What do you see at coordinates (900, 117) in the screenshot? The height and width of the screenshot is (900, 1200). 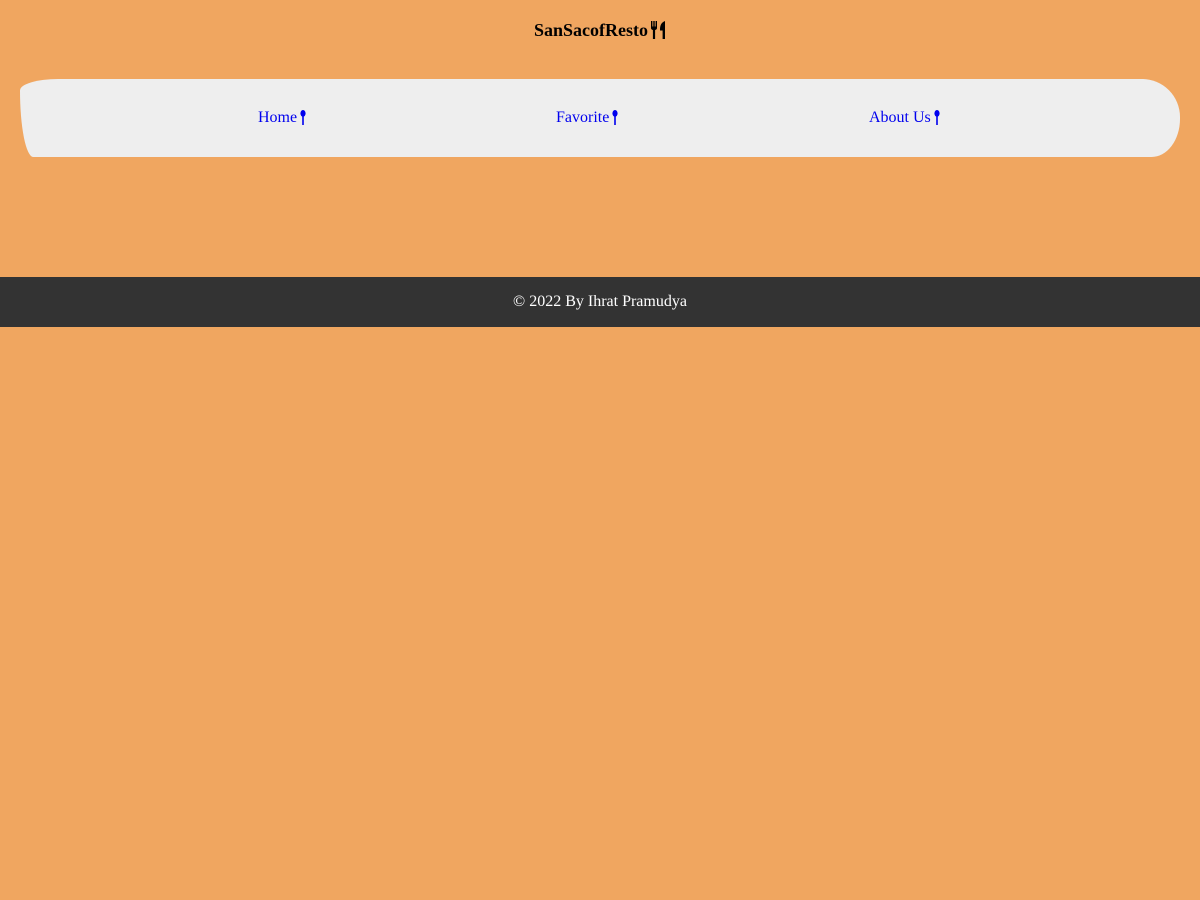 I see `nav-link-label: About Us` at bounding box center [900, 117].